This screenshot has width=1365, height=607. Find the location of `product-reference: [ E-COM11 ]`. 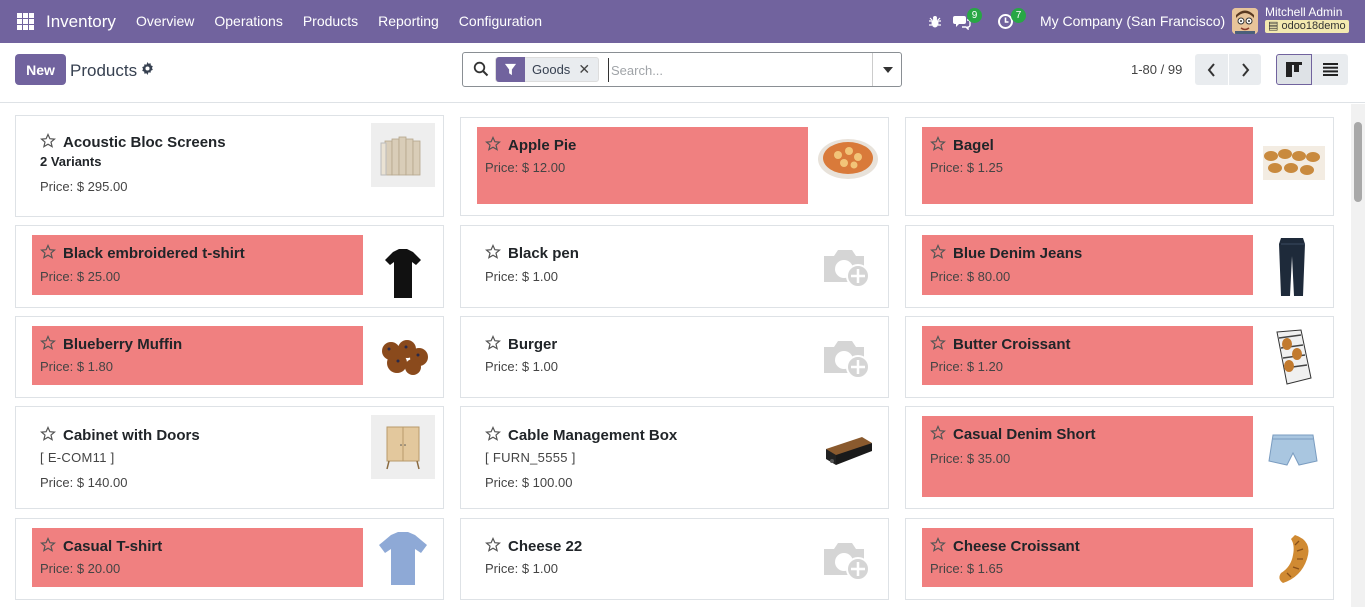

product-reference: [ E-COM11 ] is located at coordinates (77, 457).